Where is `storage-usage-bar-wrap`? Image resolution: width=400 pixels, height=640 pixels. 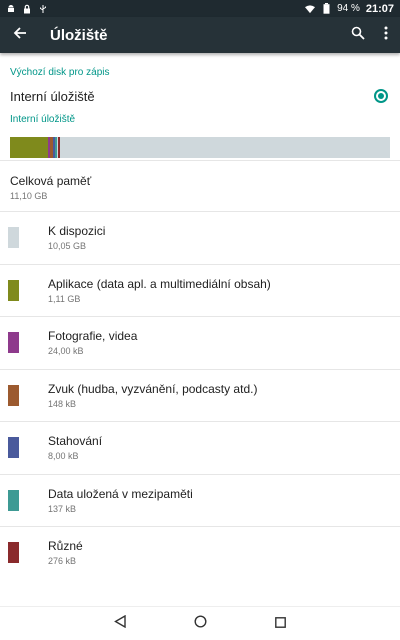
storage-usage-bar-wrap is located at coordinates (200, 144).